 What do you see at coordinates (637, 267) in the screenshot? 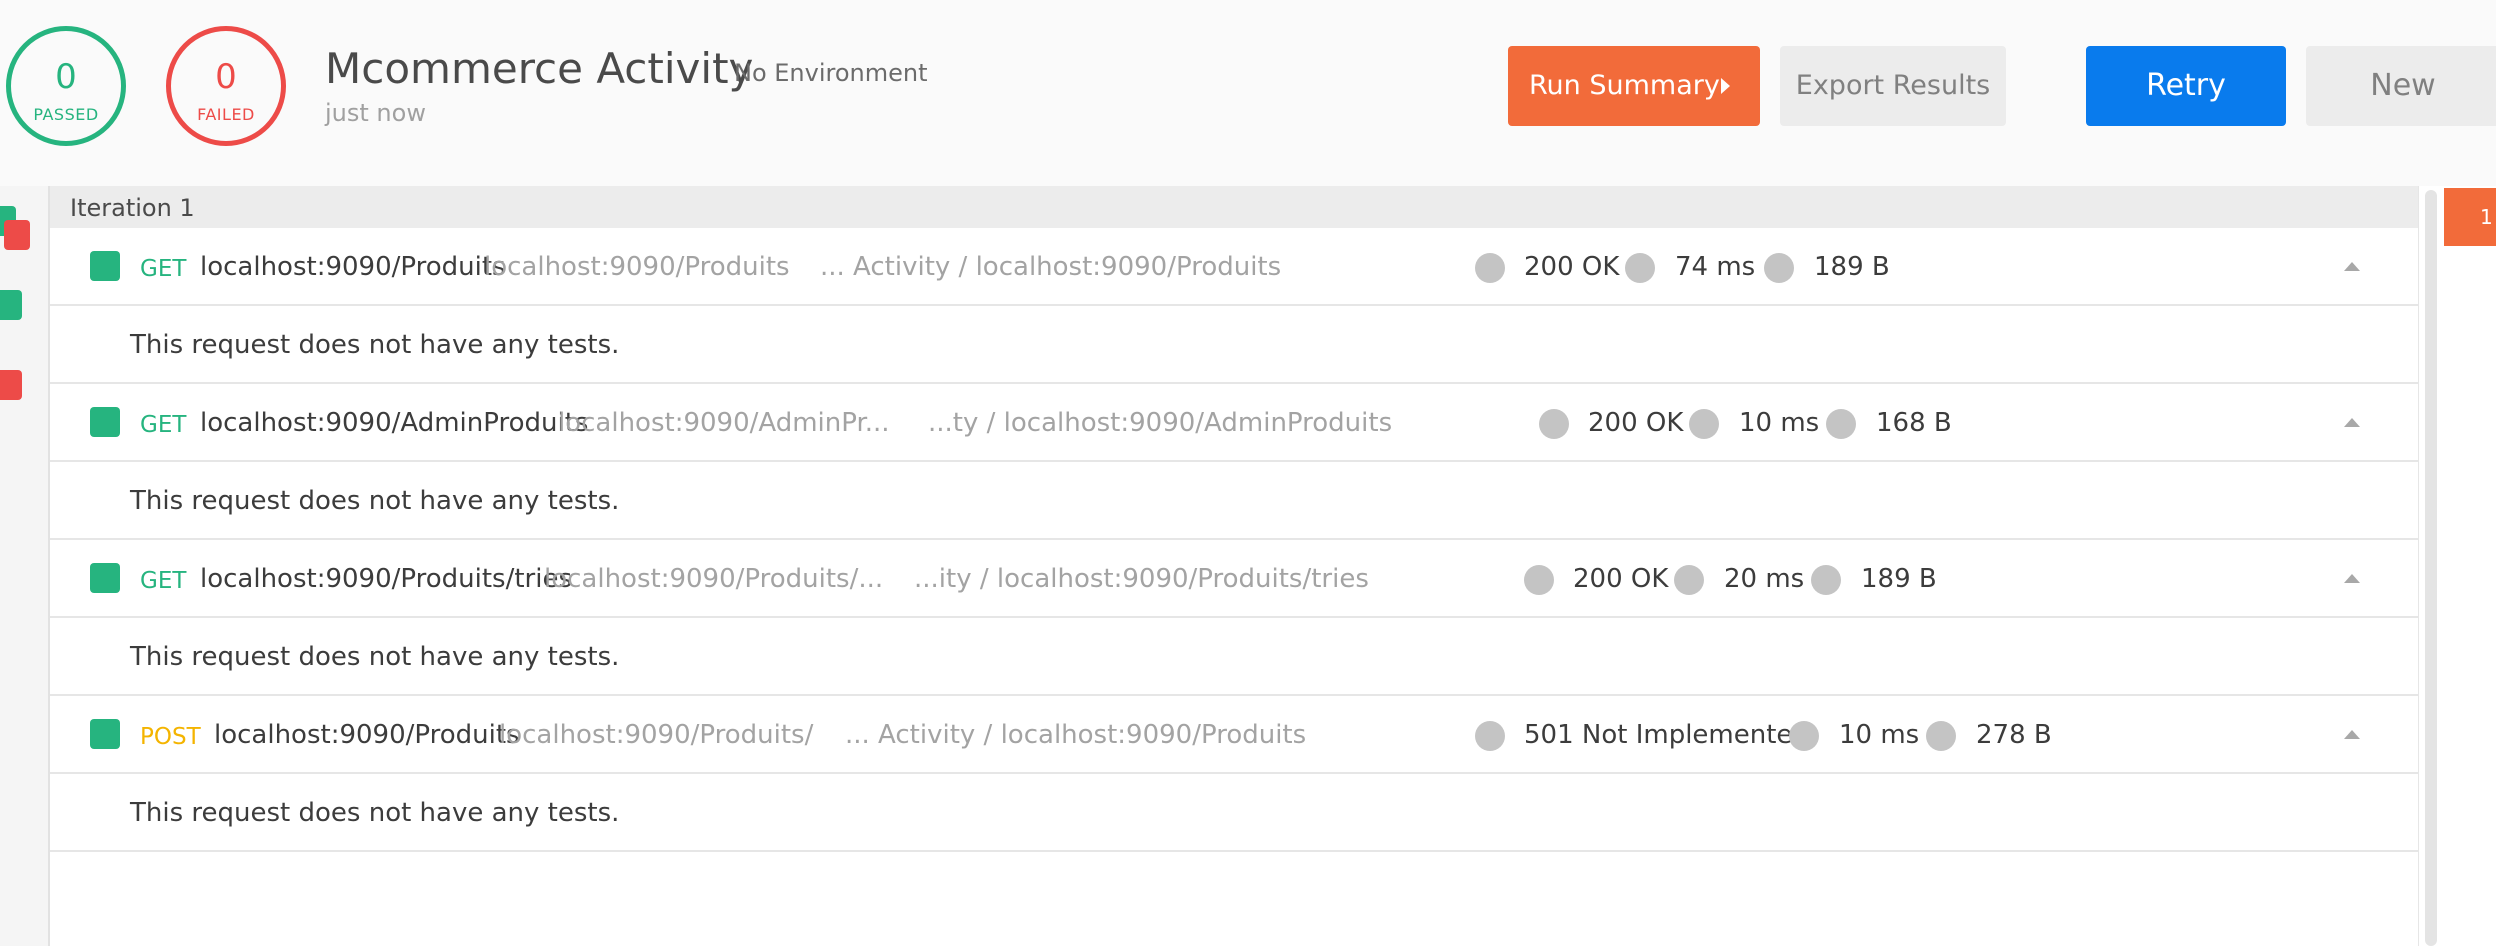
I see `request-url: localhost:9090/Produits` at bounding box center [637, 267].